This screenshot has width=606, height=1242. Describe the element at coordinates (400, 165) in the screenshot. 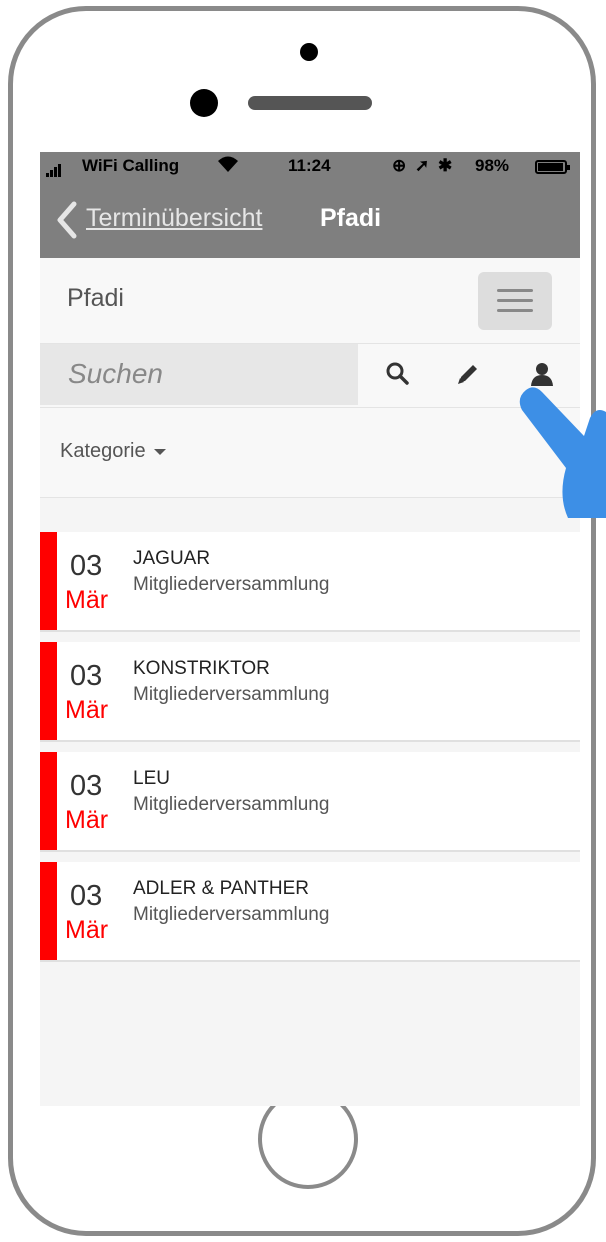

I see `orientation-lock-icon: ⊕` at that location.